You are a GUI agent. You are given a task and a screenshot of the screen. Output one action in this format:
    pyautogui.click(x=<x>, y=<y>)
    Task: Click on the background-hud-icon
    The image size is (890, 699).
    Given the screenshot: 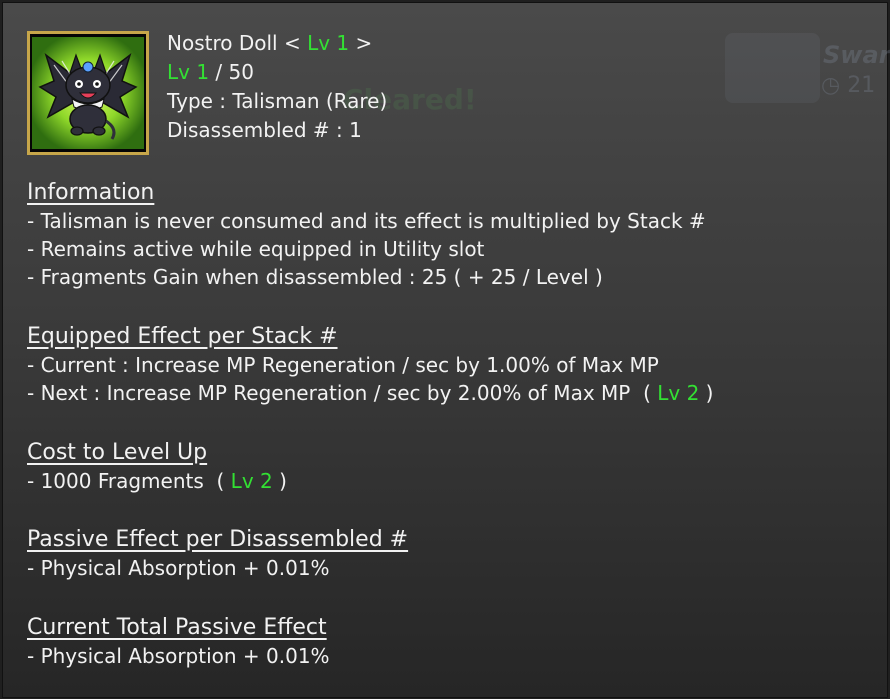 What is the action you would take?
    pyautogui.click(x=772, y=68)
    